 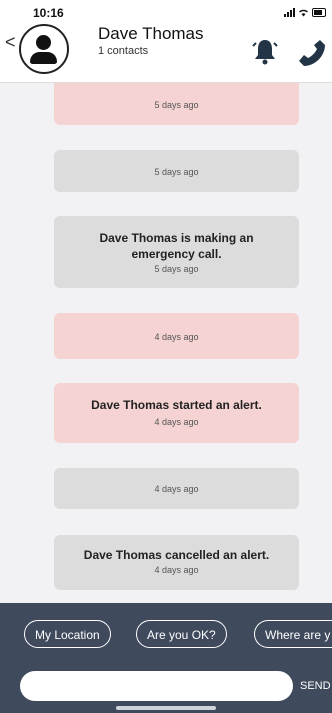 What do you see at coordinates (166, 51) in the screenshot?
I see `chat-header: < Dave Thomas 1 contacts` at bounding box center [166, 51].